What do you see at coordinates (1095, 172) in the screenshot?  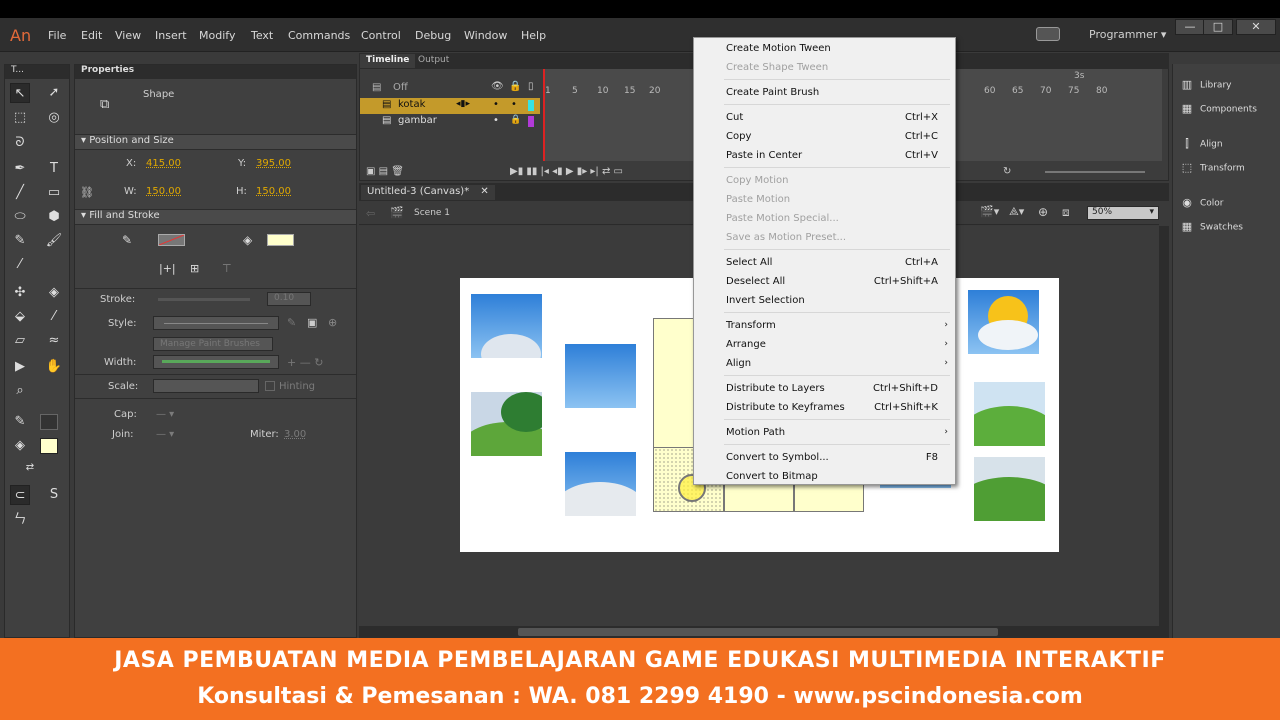 I see `timeline-zoom-slider` at bounding box center [1095, 172].